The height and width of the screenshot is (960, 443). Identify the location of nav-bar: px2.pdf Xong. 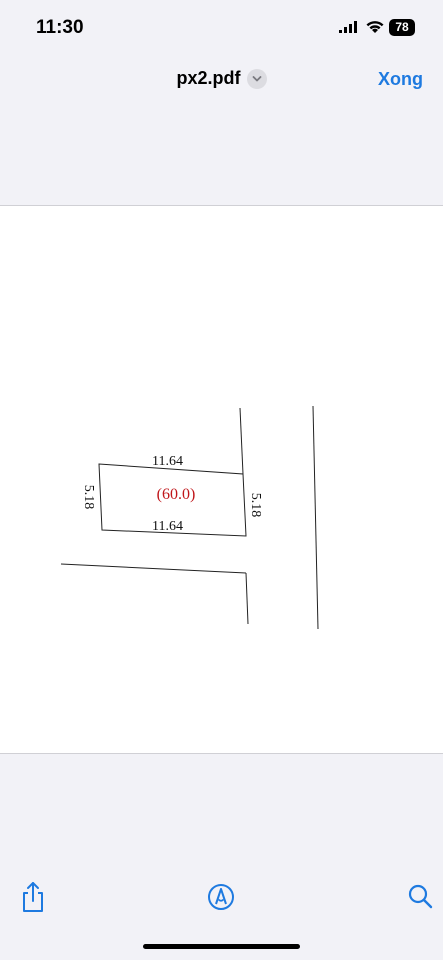
(221, 81).